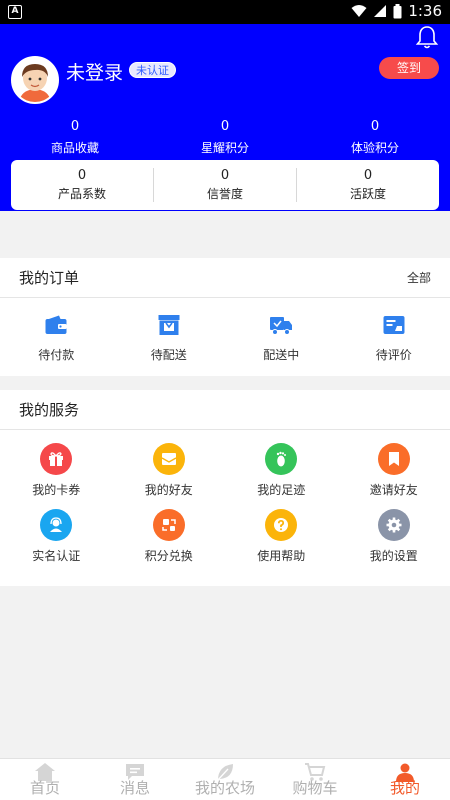 This screenshot has width=450, height=800. What do you see at coordinates (56, 556) in the screenshot?
I see `service-label: 实名认证` at bounding box center [56, 556].